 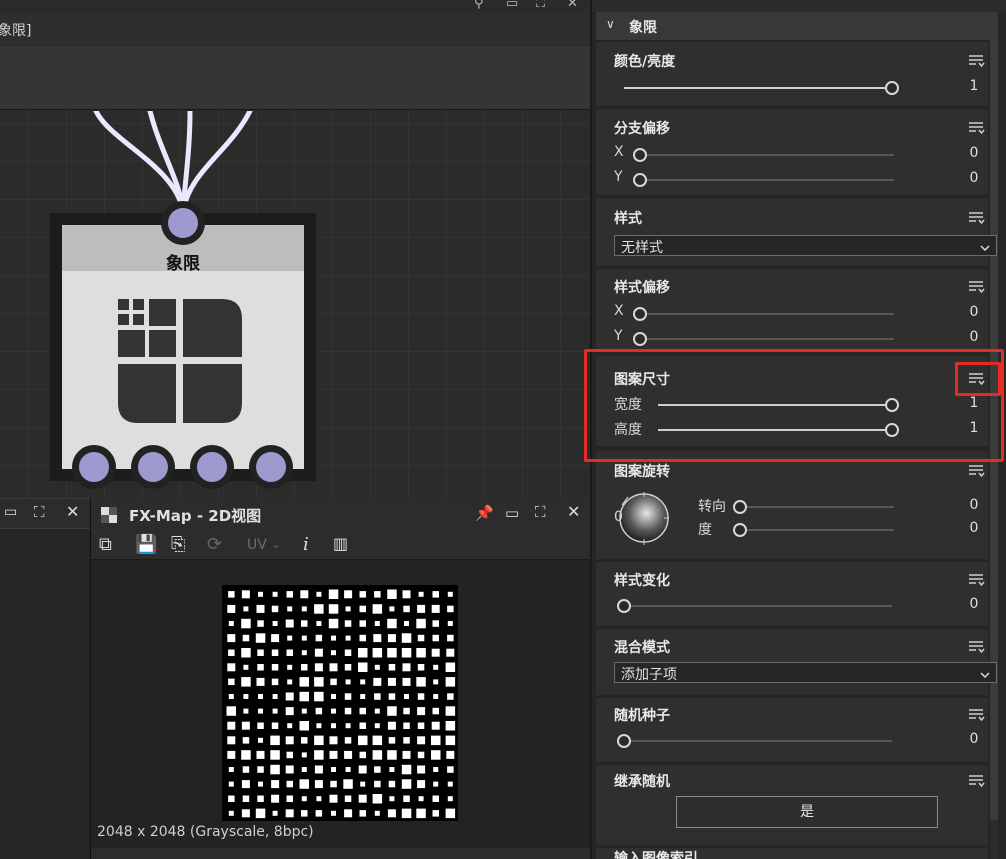 I want to click on pin-icon: ⚲, so click(x=479, y=5).